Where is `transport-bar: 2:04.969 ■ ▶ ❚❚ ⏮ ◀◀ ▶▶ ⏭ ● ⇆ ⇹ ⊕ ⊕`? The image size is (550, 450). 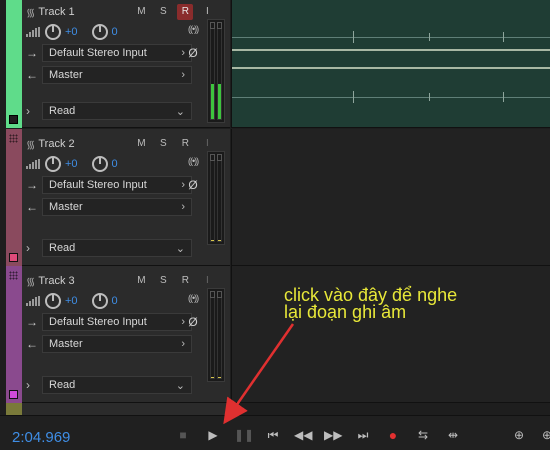
transport-bar: 2:04.969 ■ ▶ ❚❚ ⏮ ◀◀ ▶▶ ⏭ ● ⇆ ⇹ ⊕ ⊕ is located at coordinates (275, 432).